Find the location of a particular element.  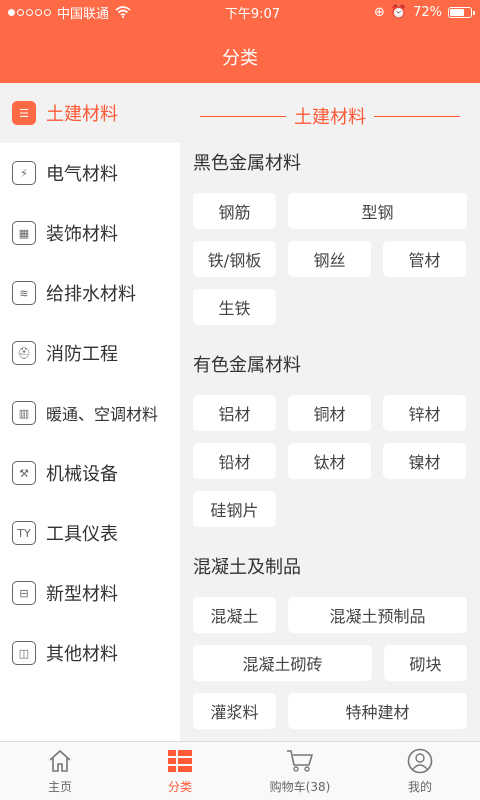

tag-group: 混凝土 混凝土预制品混凝土砌砖 砌块灌浆料 特种建材 is located at coordinates (330, 663).